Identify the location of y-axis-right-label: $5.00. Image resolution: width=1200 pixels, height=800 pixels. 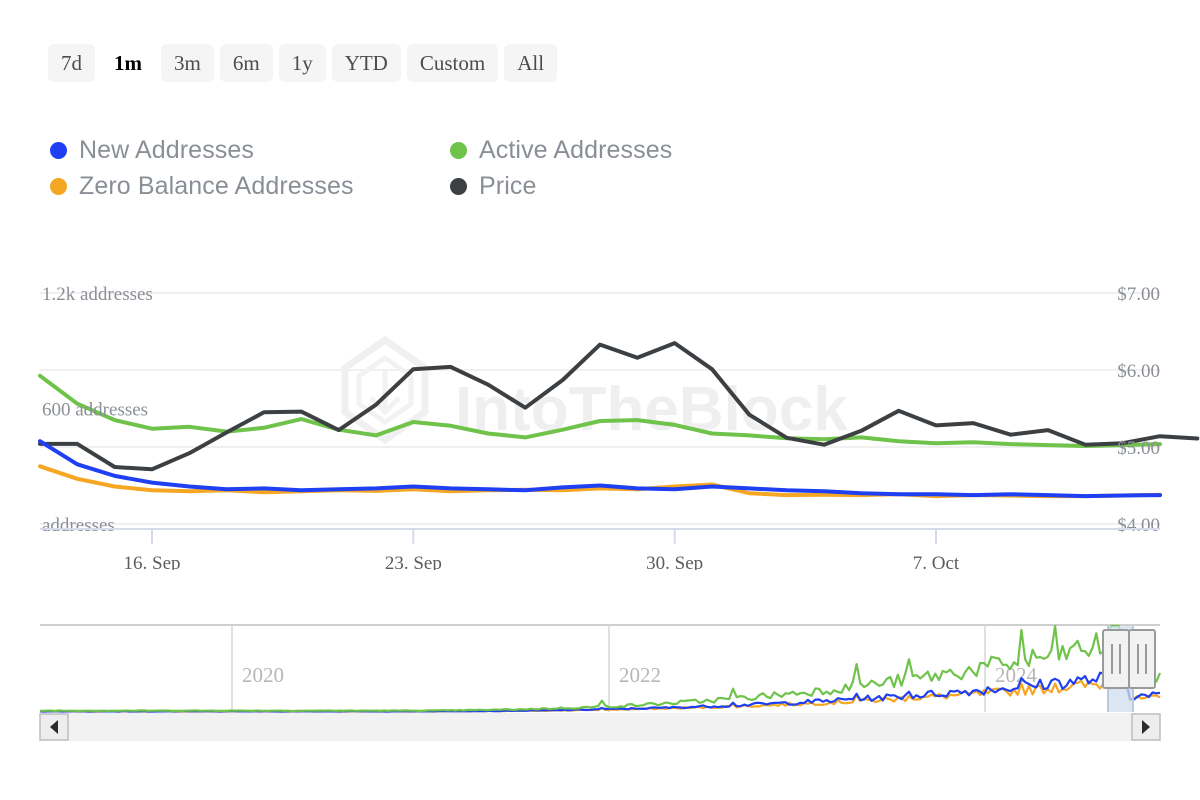
(1138, 448).